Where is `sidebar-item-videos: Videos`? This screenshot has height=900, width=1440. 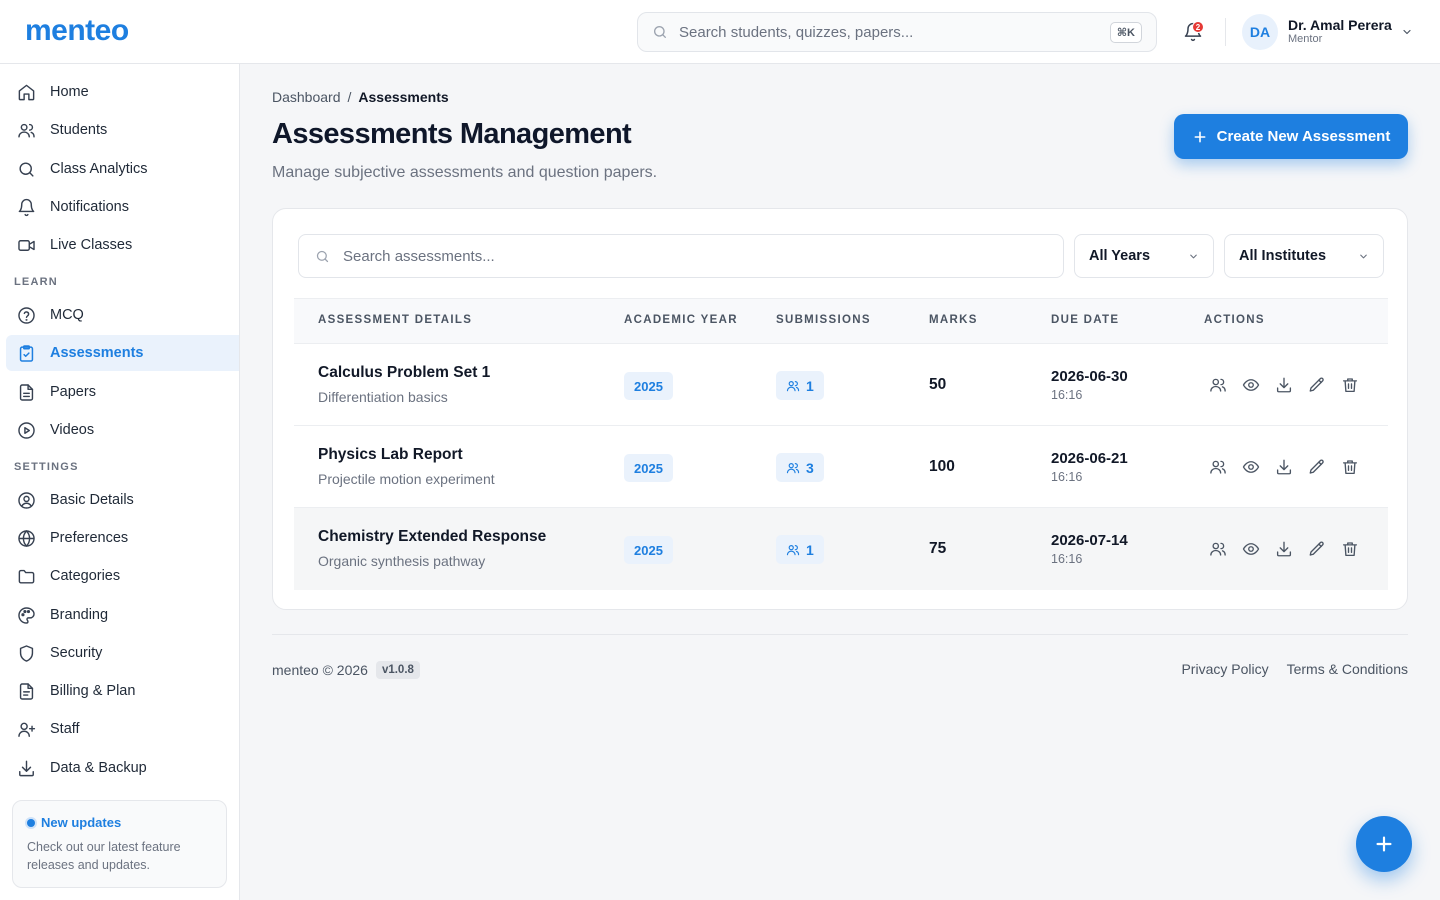
sidebar-item-videos: Videos is located at coordinates (122, 430).